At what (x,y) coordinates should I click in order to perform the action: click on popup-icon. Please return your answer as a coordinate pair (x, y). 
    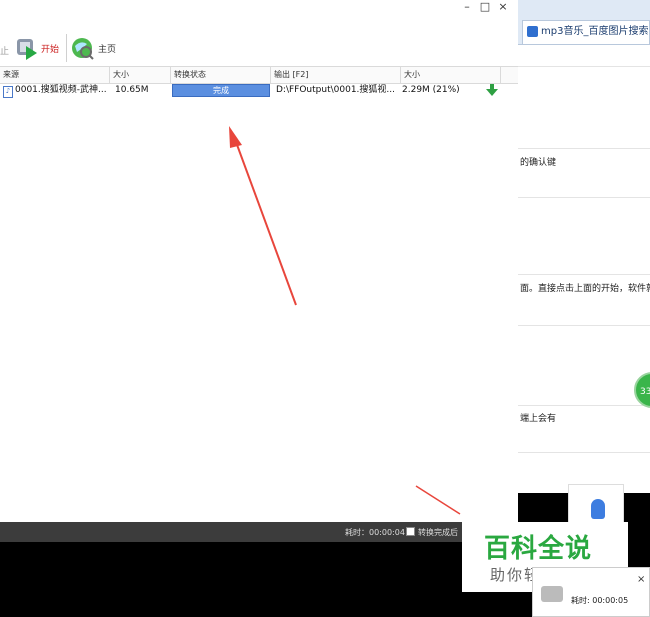
    Looking at the image, I should click on (598, 509).